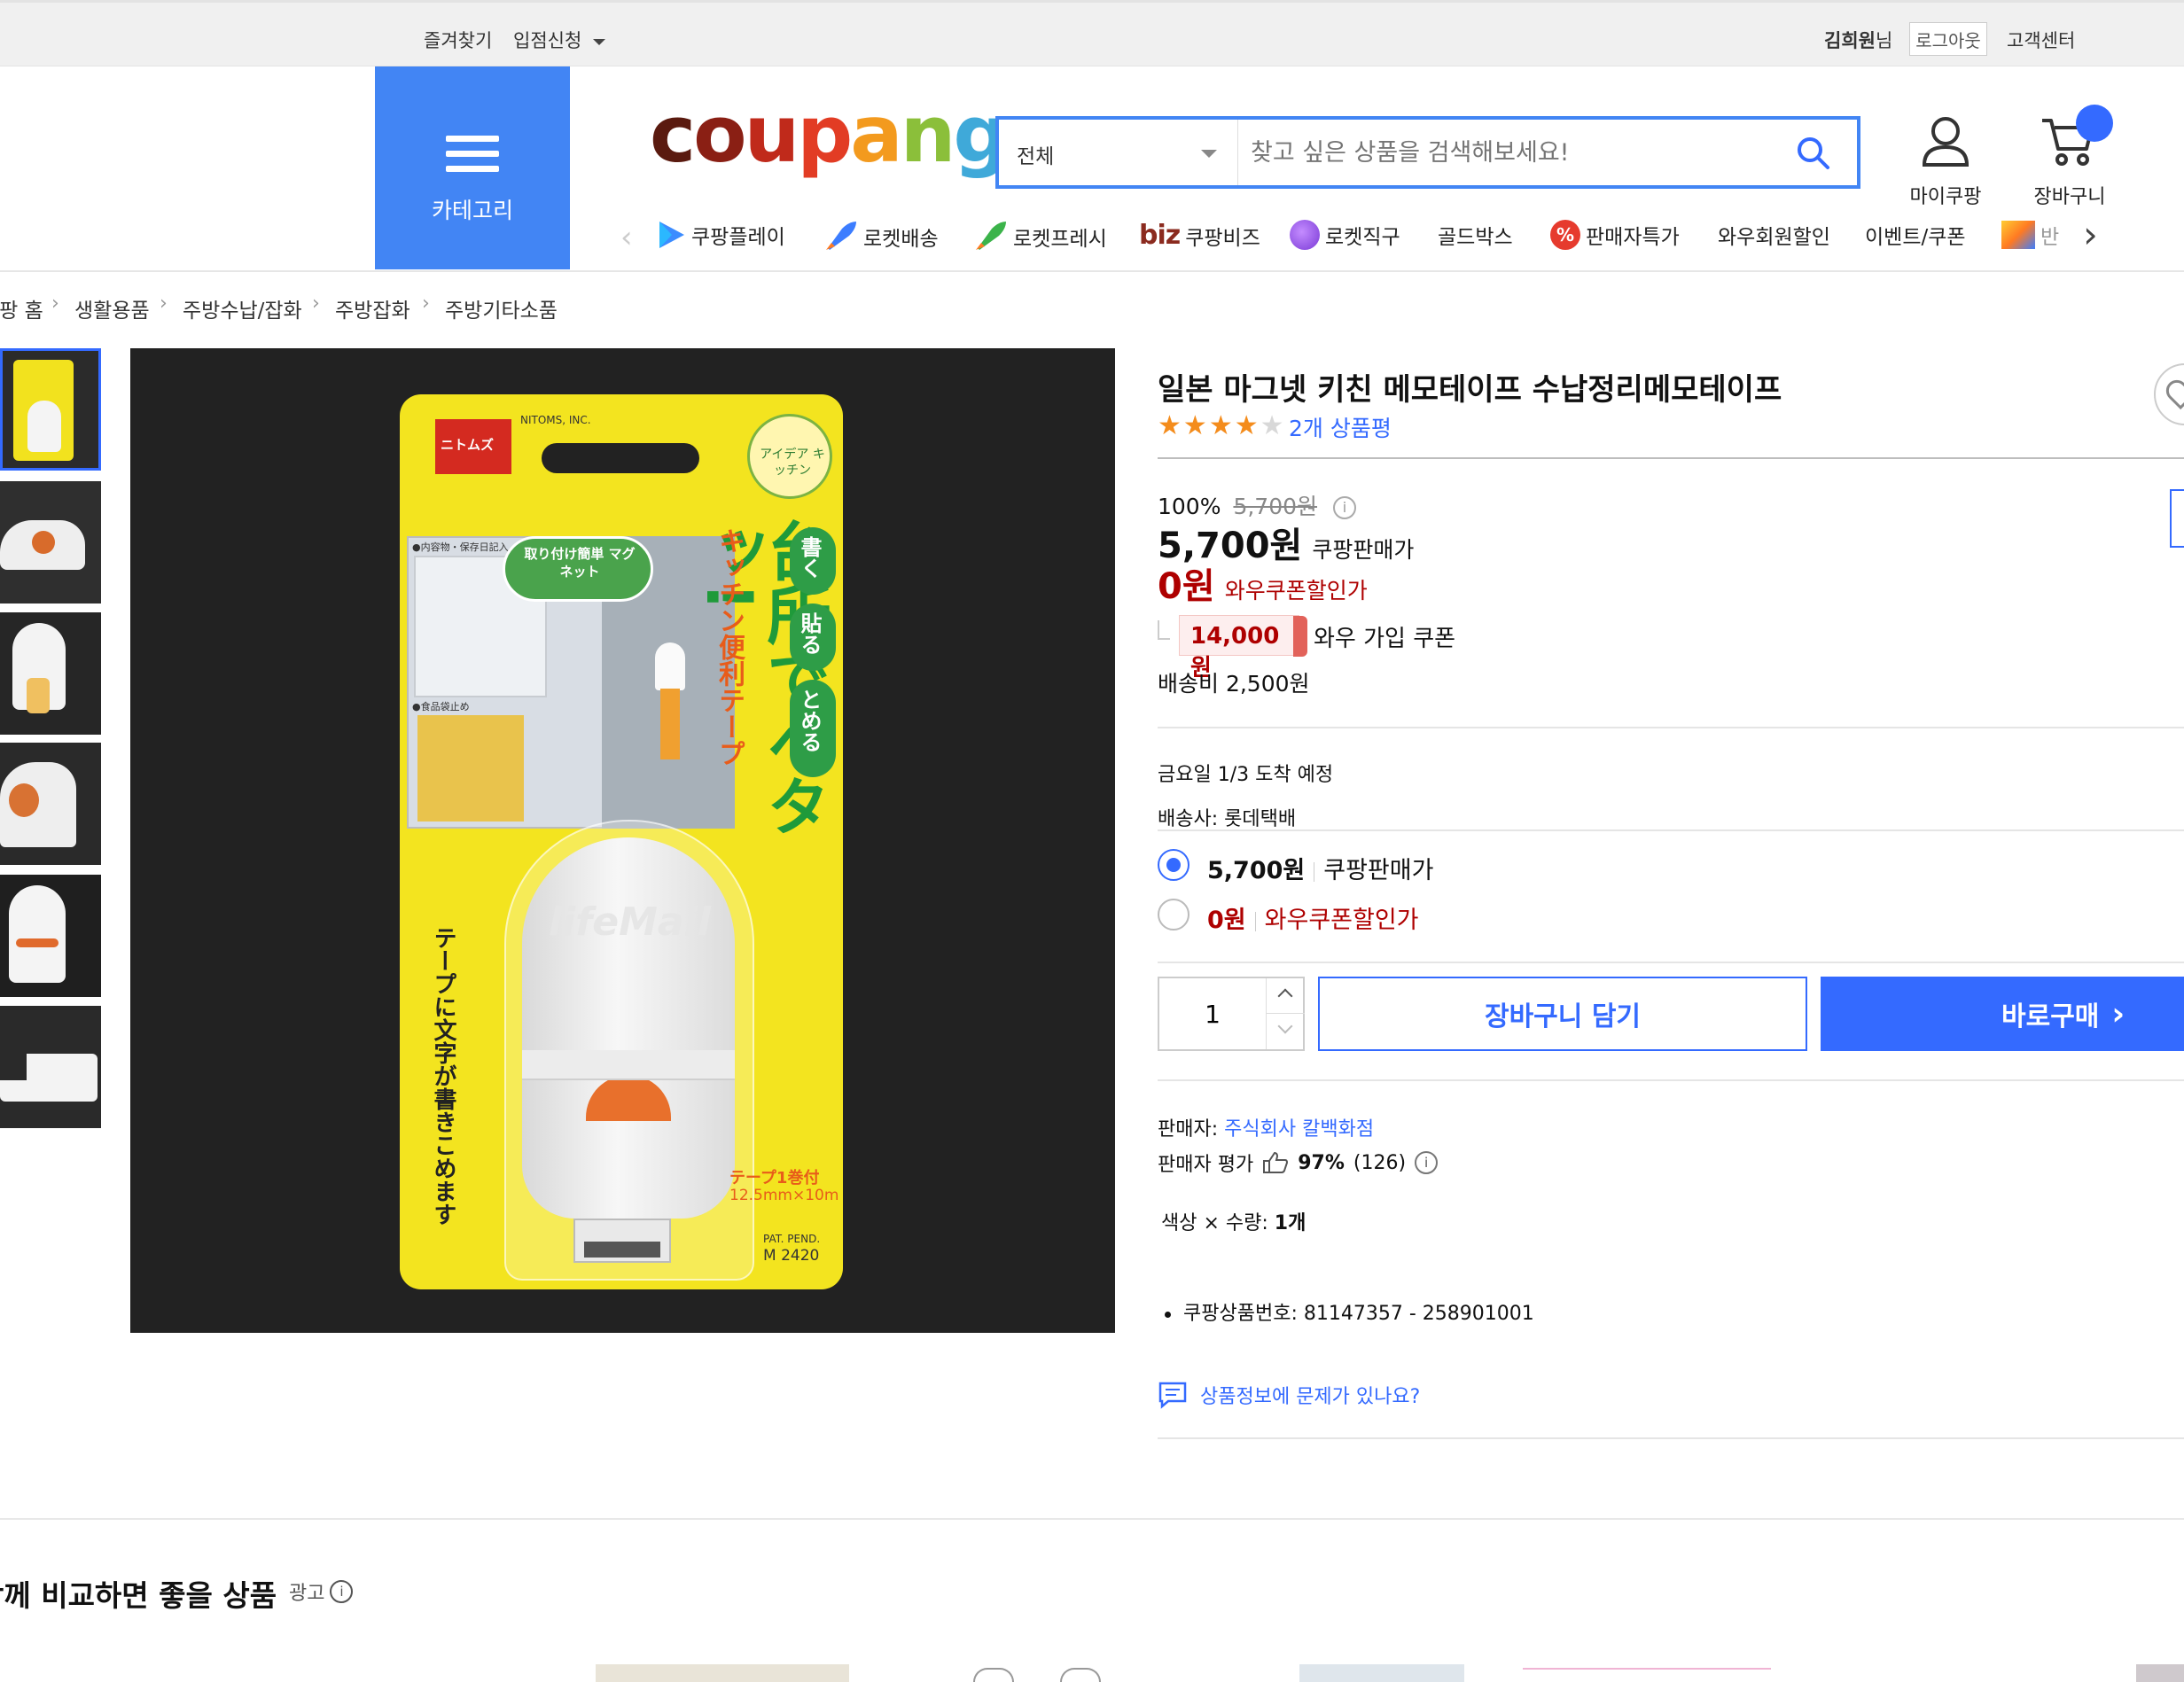 Image resolution: width=2184 pixels, height=1682 pixels. I want to click on nav-sale: 반, so click(2030, 235).